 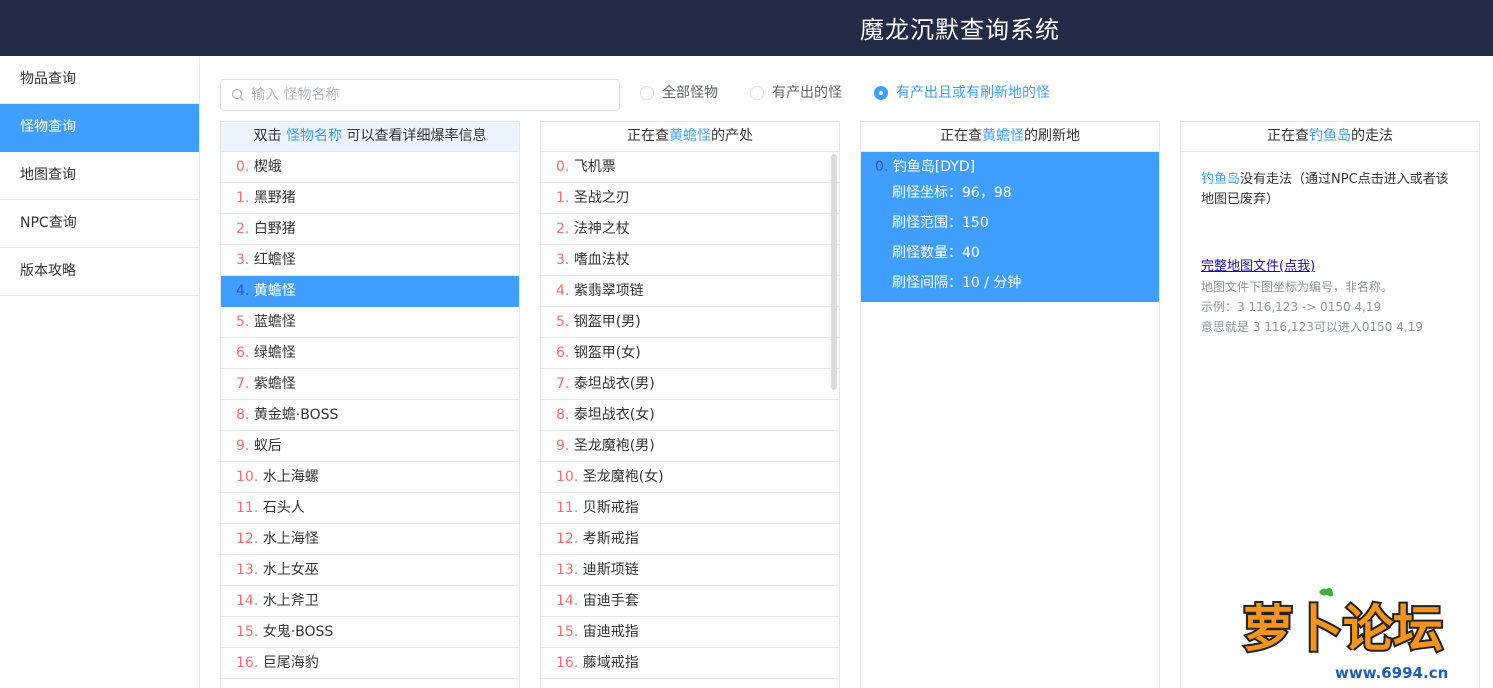 What do you see at coordinates (690, 384) in the screenshot?
I see `drop-item-row: 7. 泰坦战衣(男)` at bounding box center [690, 384].